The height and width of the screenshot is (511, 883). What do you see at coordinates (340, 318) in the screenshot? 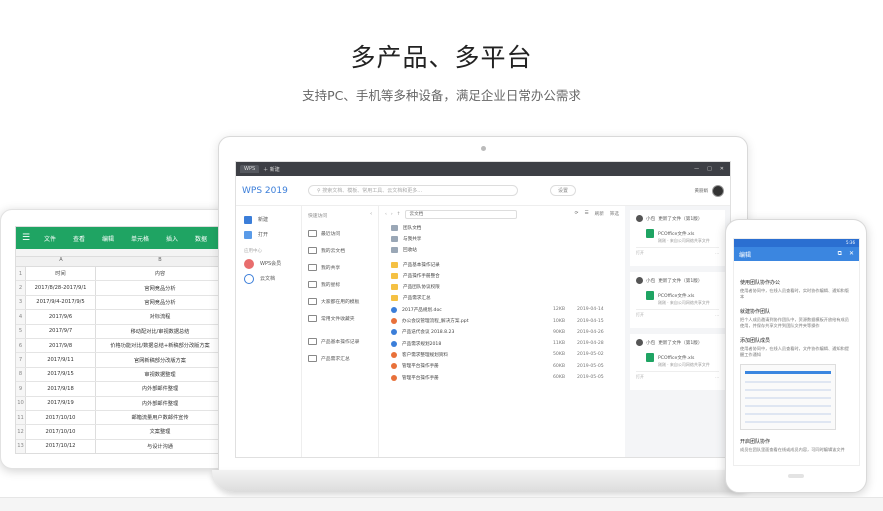
I see `nav-item: 常用文件收藏夹` at bounding box center [340, 318].